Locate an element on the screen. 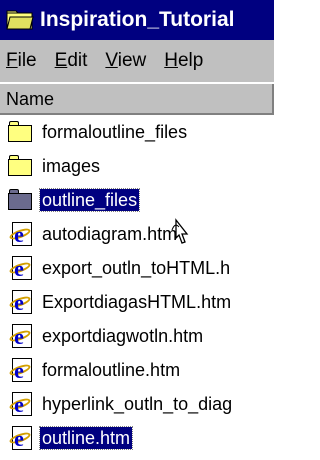 The height and width of the screenshot is (460, 320). list-item: e formaloutline.htm is located at coordinates (137, 370).